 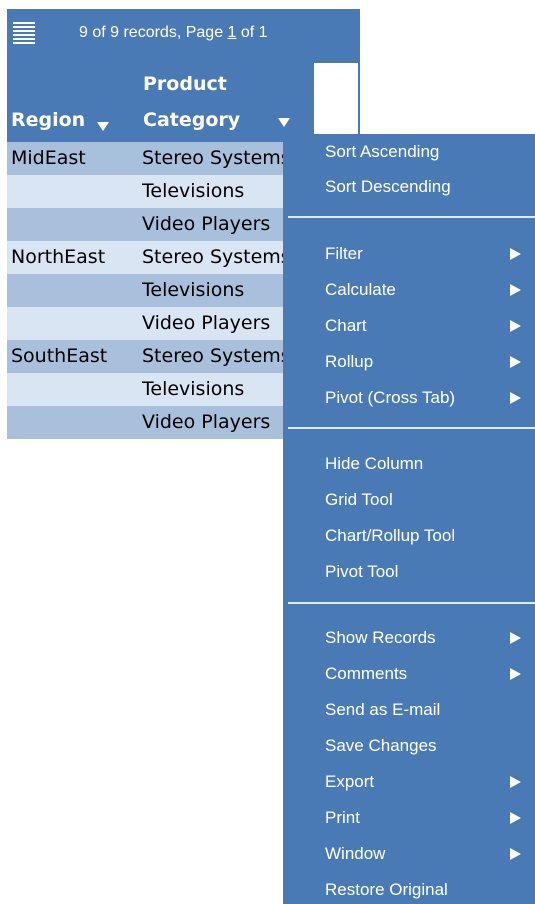 I want to click on menu-item-print: Print, so click(x=342, y=818).